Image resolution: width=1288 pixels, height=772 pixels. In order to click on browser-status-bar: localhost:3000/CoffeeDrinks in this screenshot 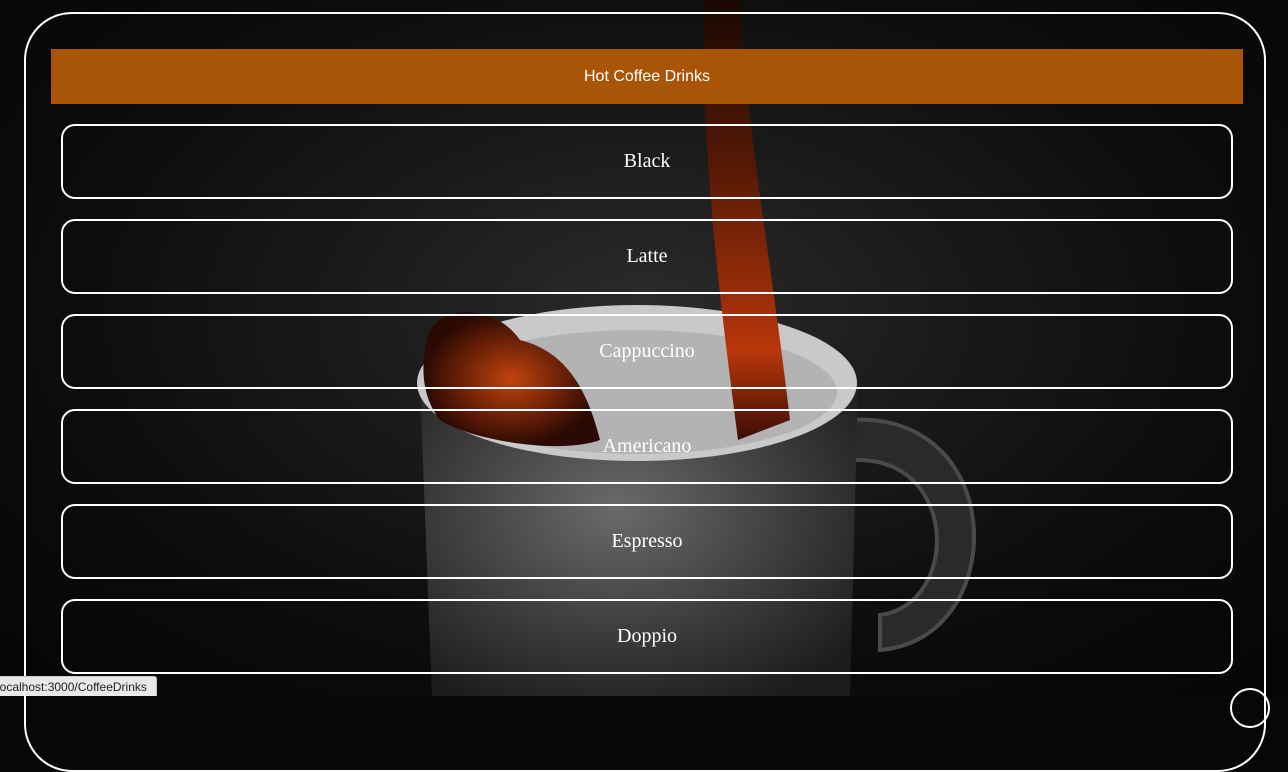, I will do `click(78, 686)`.